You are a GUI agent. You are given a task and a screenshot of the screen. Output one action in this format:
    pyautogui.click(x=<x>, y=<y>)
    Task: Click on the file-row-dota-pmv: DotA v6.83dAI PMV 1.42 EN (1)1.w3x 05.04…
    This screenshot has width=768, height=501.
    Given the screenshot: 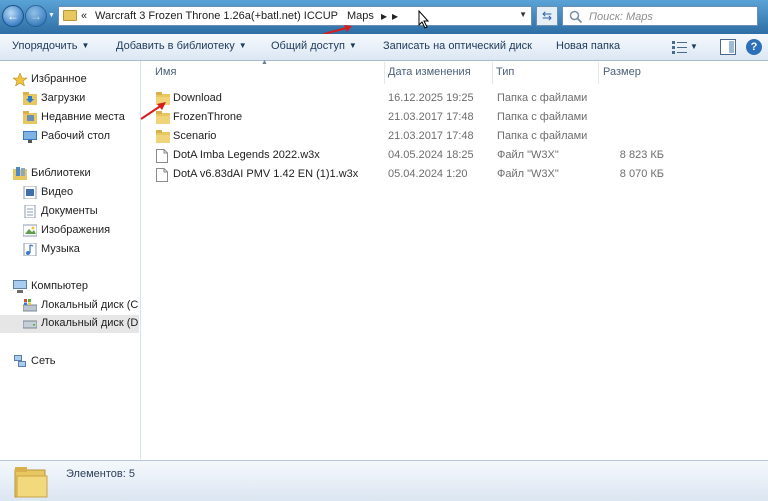 What is the action you would take?
    pyautogui.click(x=410, y=174)
    